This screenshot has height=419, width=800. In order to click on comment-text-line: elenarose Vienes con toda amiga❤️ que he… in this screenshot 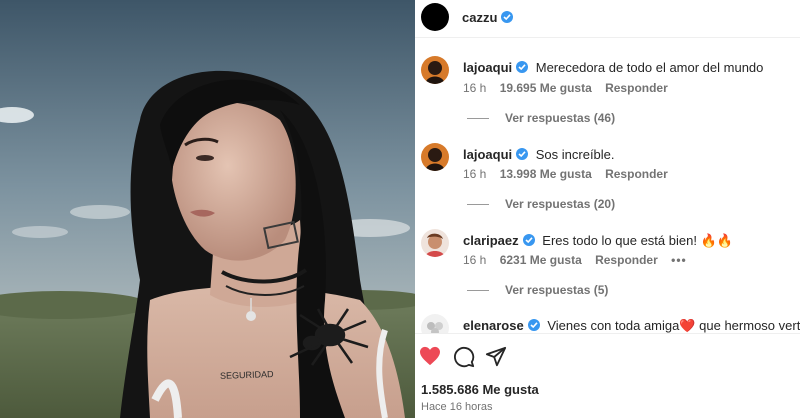, I will do `click(631, 326)`.